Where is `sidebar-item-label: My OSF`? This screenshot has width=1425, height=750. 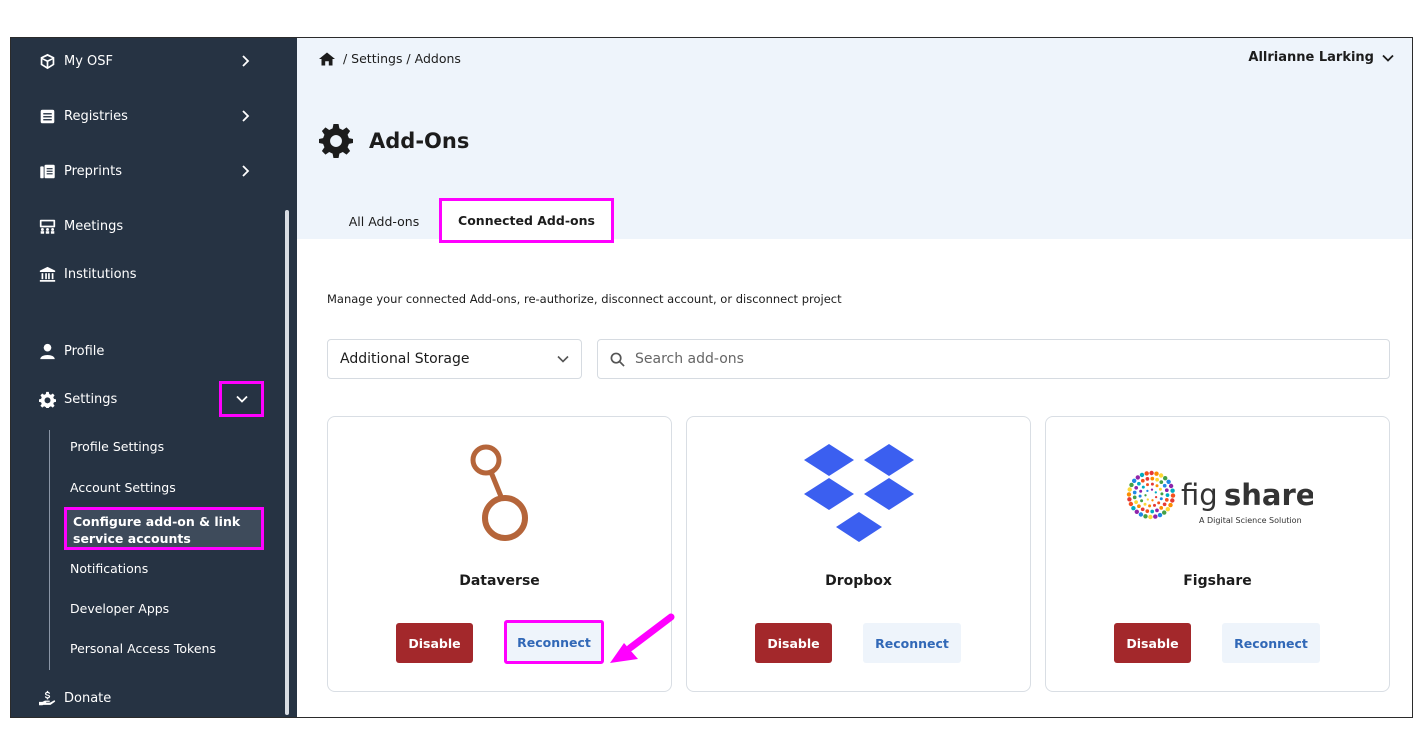
sidebar-item-label: My OSF is located at coordinates (89, 61).